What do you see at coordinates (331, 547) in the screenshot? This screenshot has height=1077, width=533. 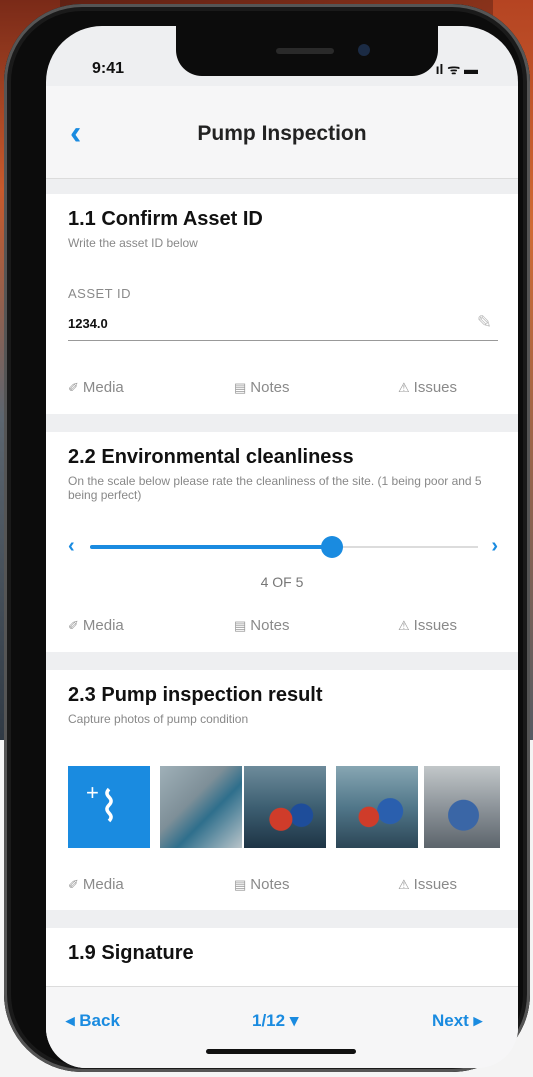 I see `slider-thumb` at bounding box center [331, 547].